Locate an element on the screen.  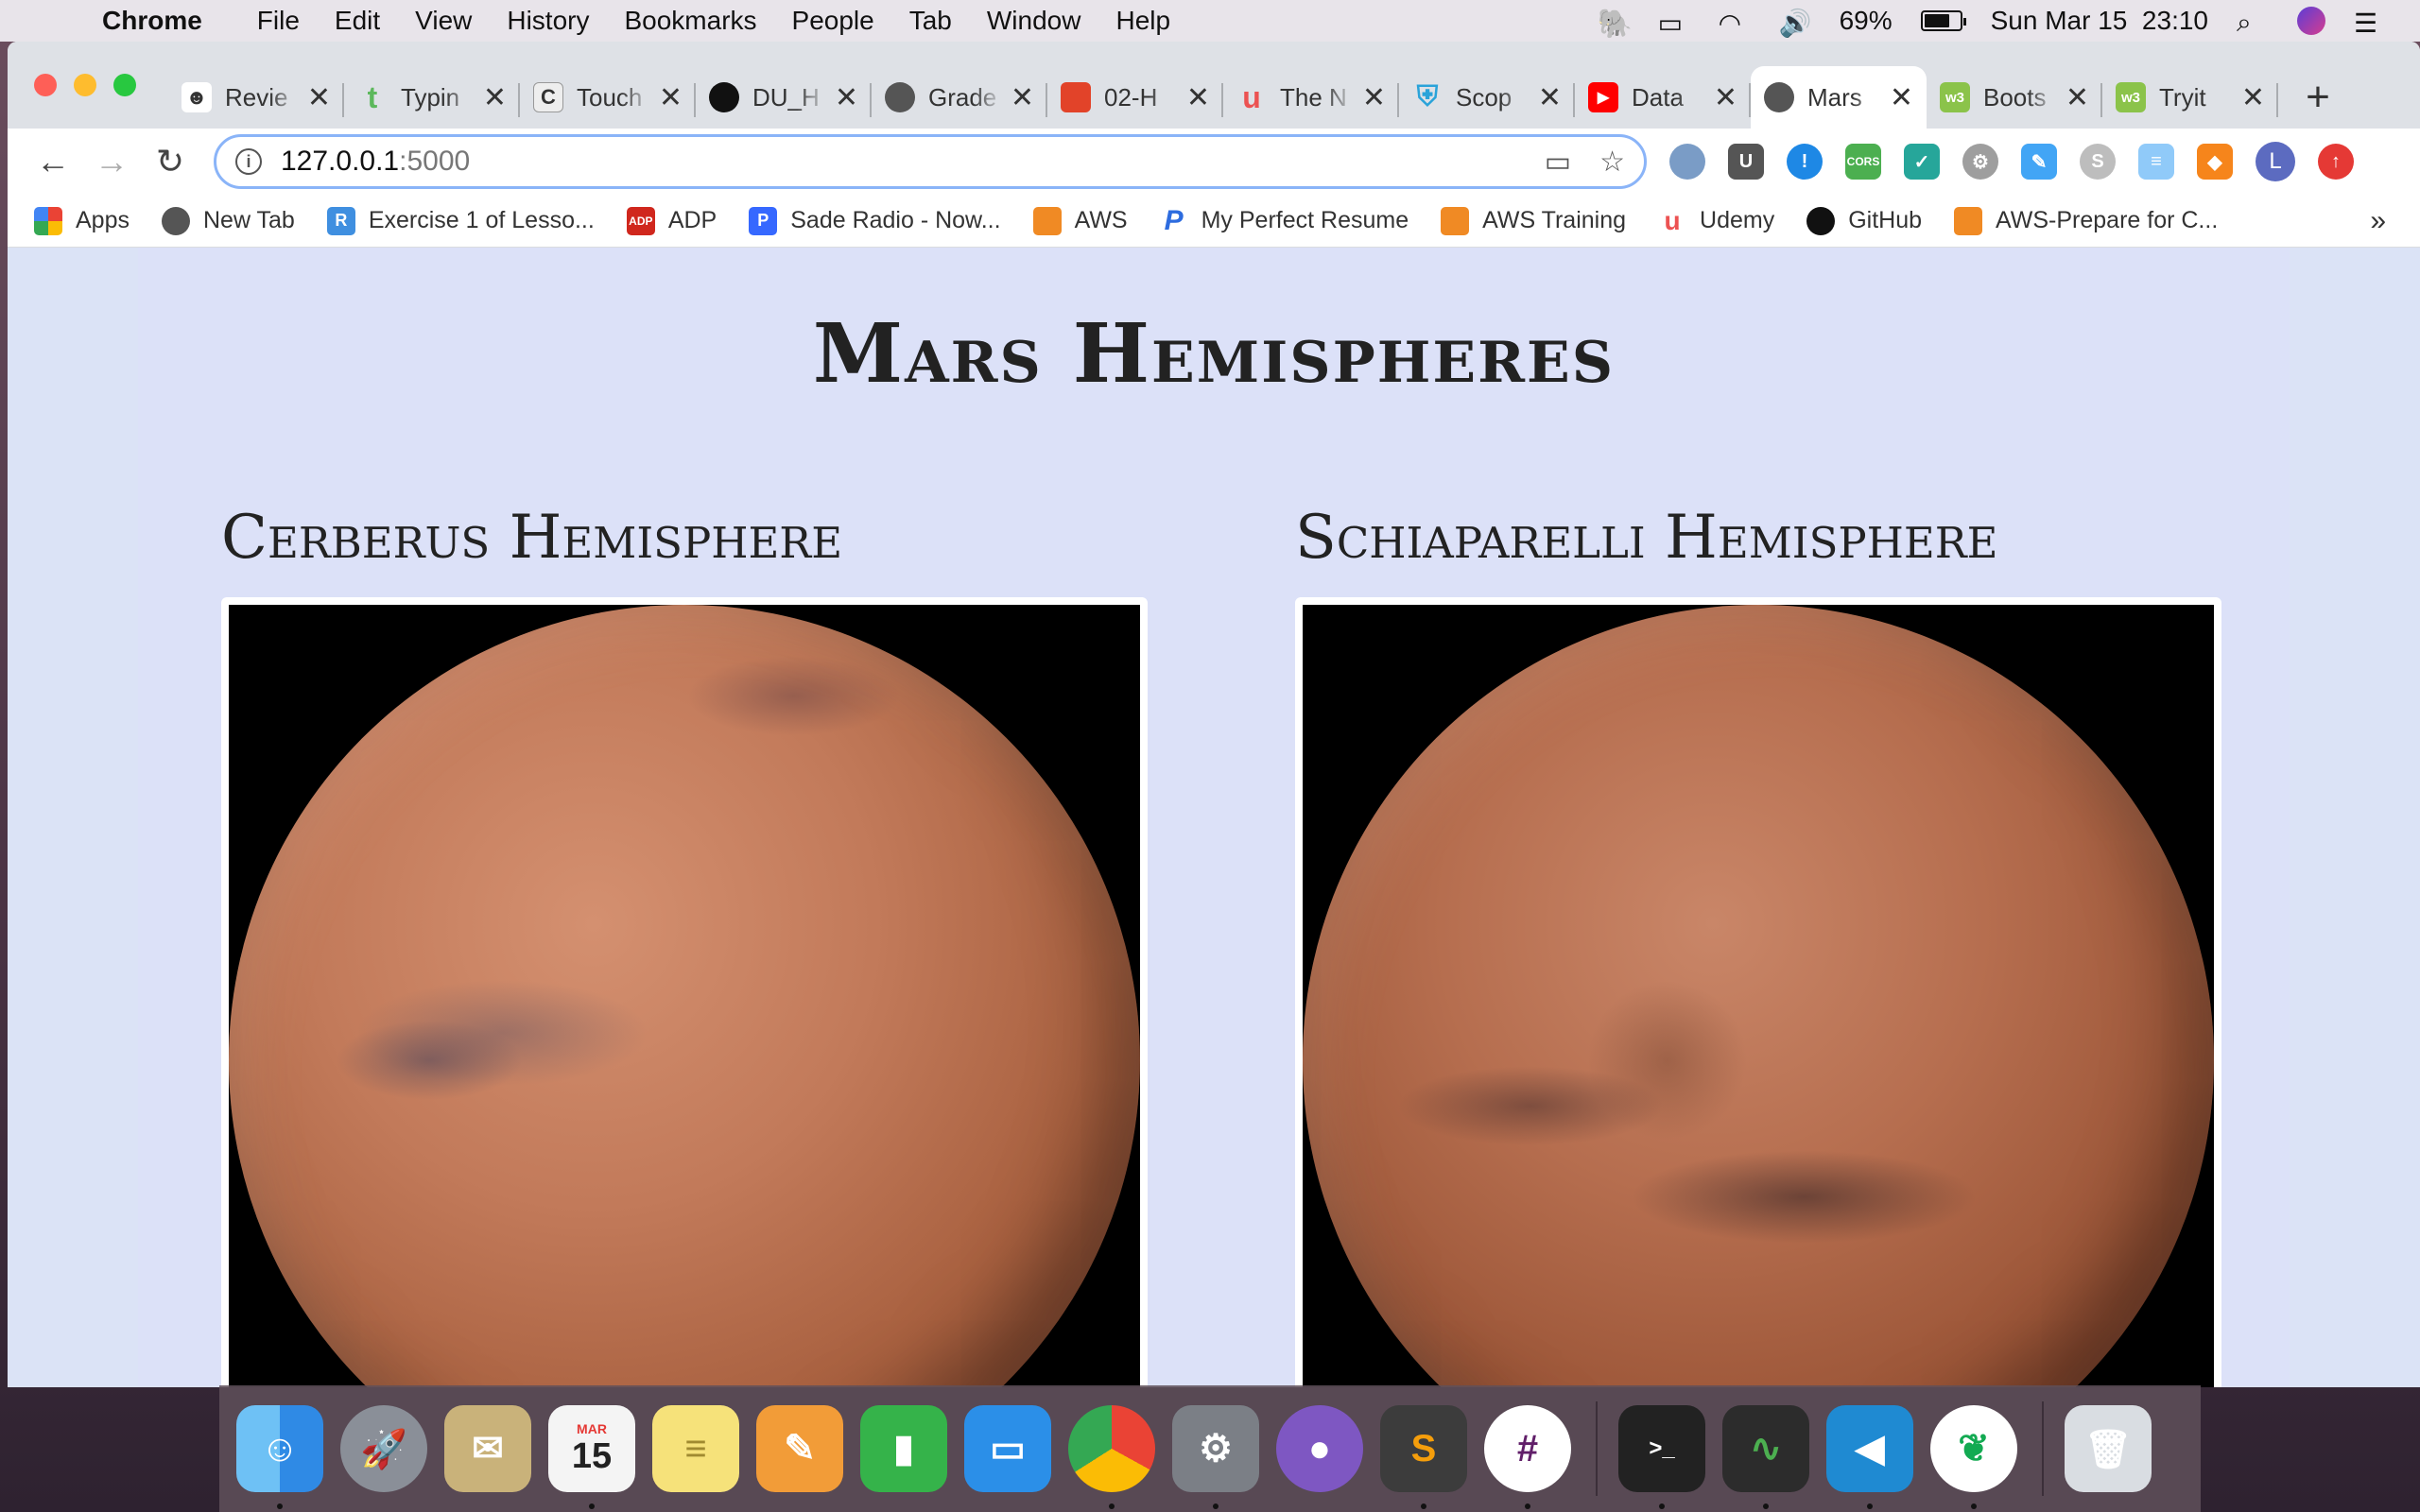
bookmark-adp: ADP ADP is located at coordinates (671, 220).